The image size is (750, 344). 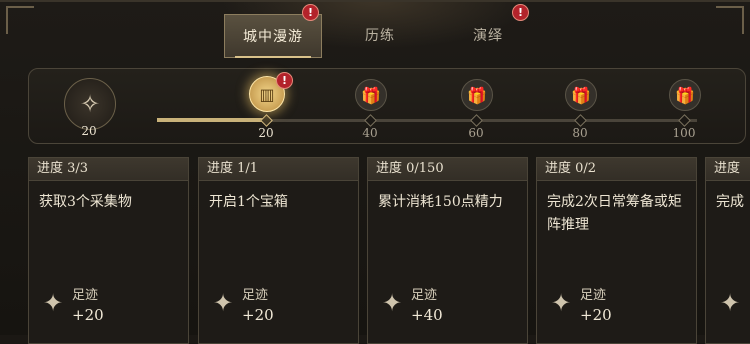 I want to click on task-card: 进度 3/3 获取3个采集物 ✦ 足迹 +20, so click(x=108, y=250).